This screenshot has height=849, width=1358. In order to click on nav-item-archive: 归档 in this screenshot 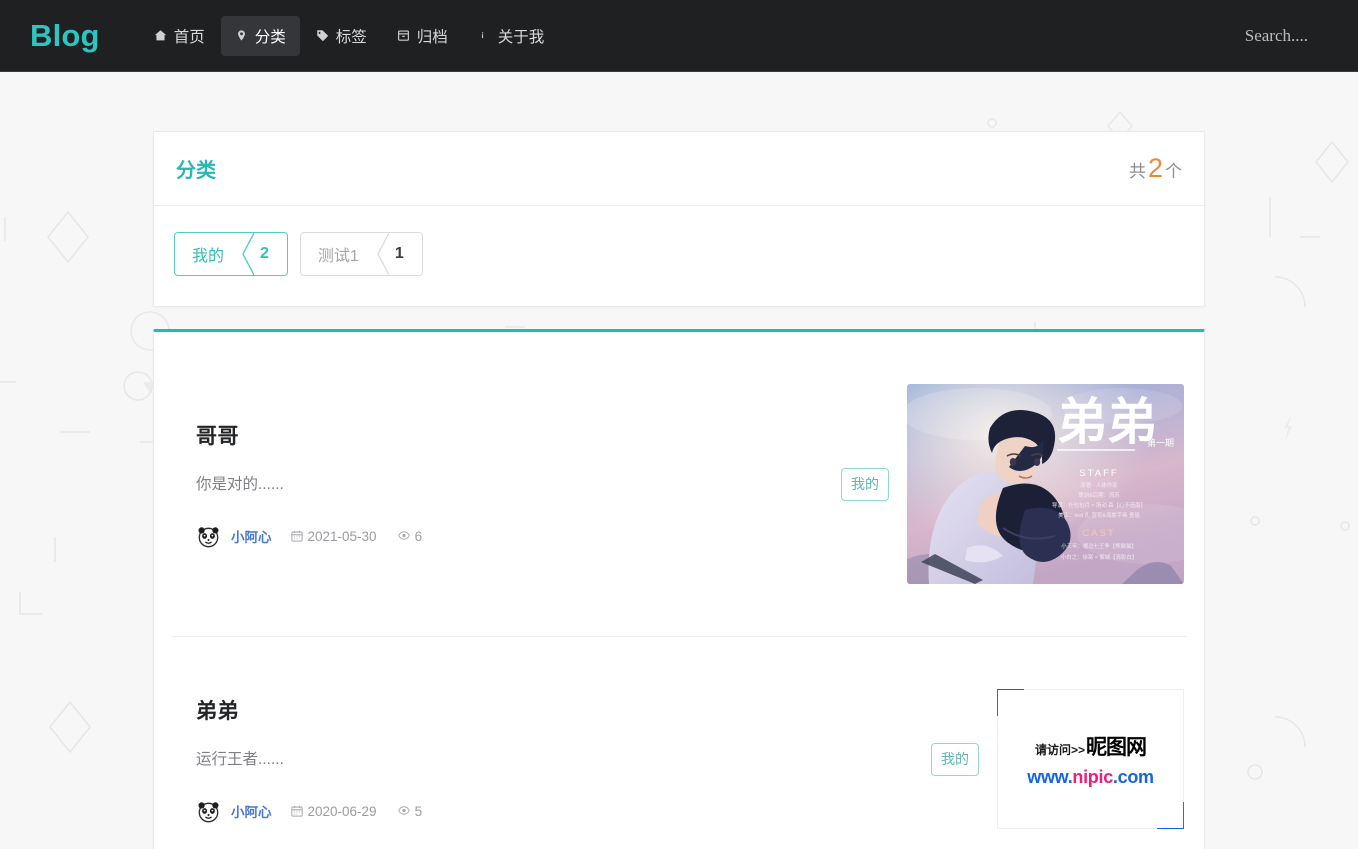, I will do `click(422, 36)`.